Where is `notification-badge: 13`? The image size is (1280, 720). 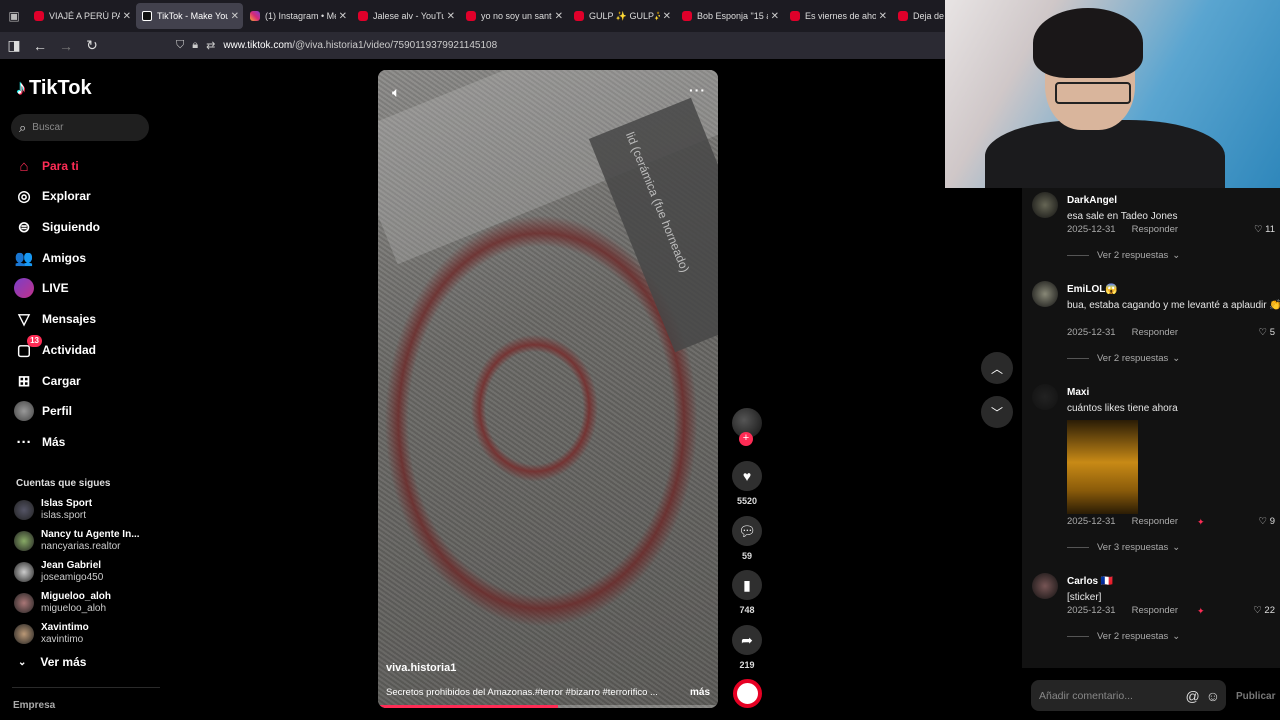
notification-badge: 13 is located at coordinates (34, 341).